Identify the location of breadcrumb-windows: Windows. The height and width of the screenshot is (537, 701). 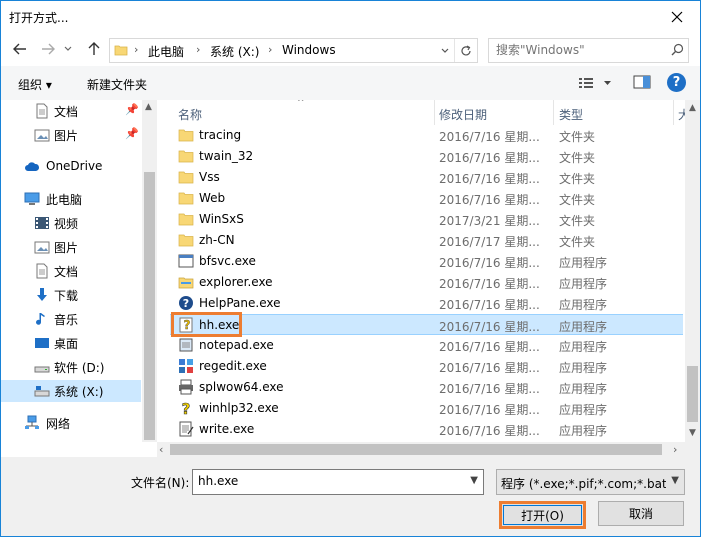
(309, 50).